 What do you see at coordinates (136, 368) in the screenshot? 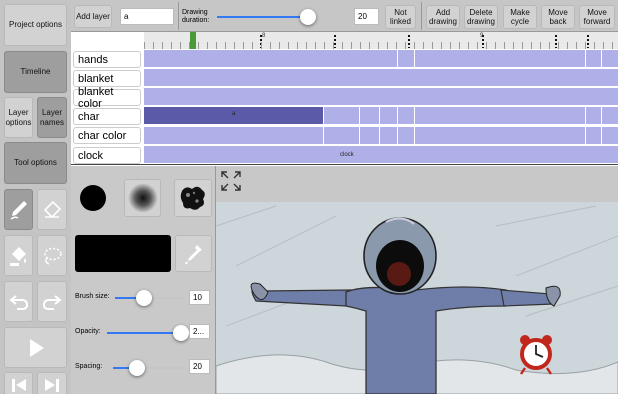
I see `spacing-slider-knob` at bounding box center [136, 368].